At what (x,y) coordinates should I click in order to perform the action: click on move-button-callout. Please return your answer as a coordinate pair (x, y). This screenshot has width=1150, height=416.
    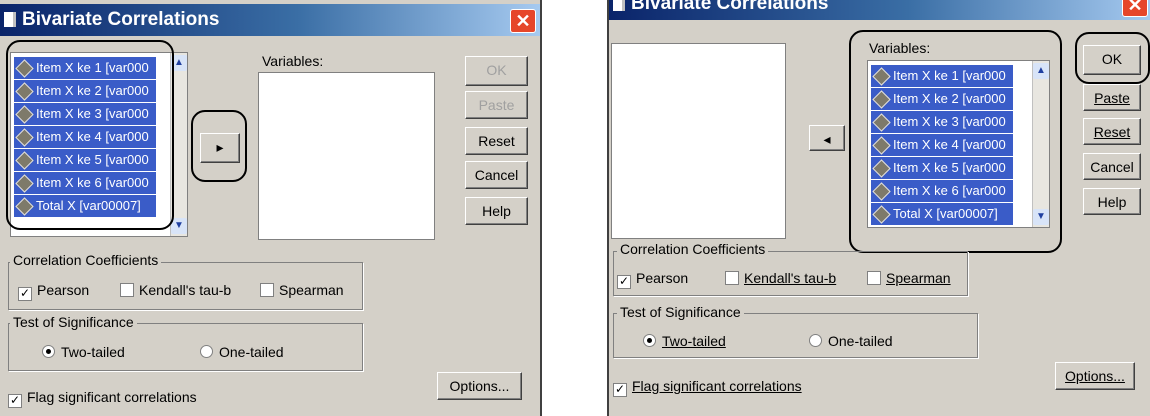
    Looking at the image, I should click on (219, 146).